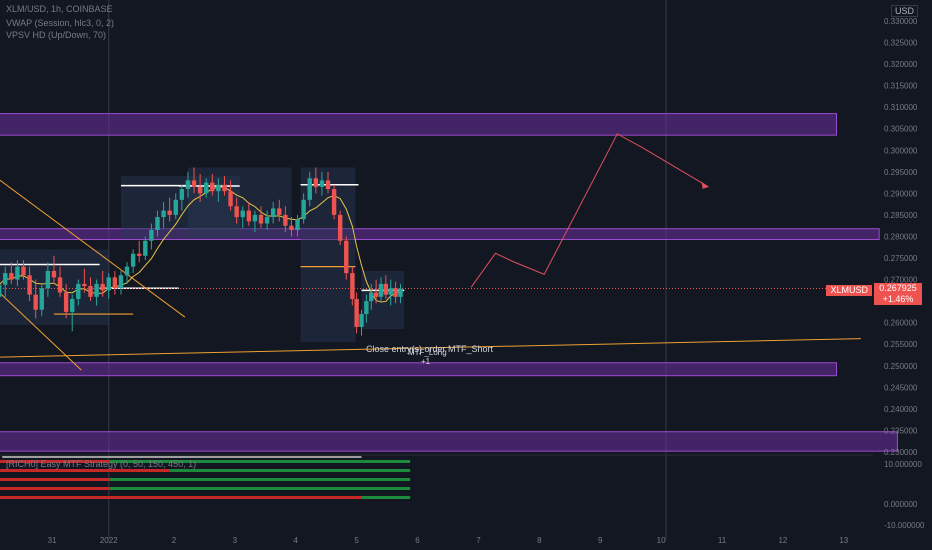  I want to click on y-tick-label: 0.290000, so click(901, 193).